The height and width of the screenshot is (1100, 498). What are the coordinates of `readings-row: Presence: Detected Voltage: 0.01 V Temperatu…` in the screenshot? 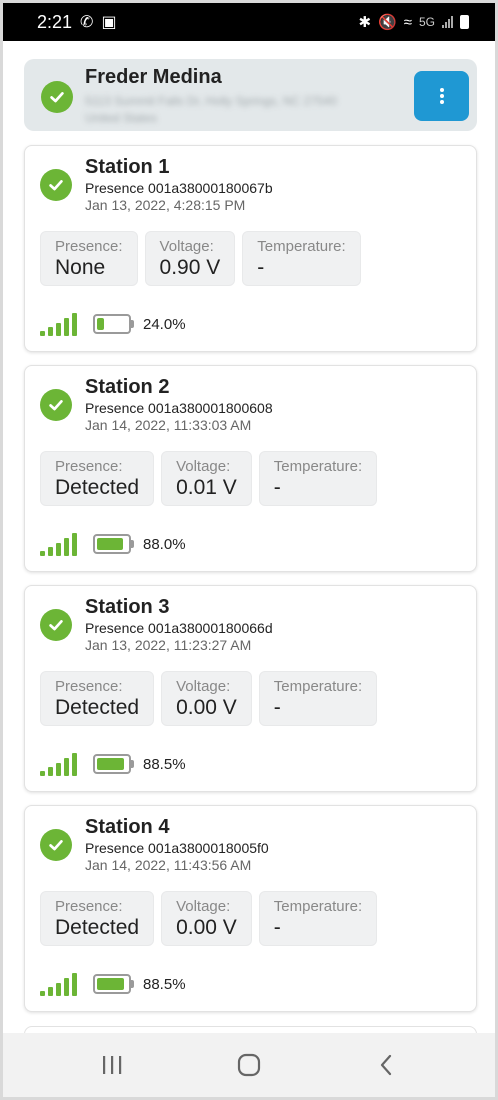 It's located at (209, 478).